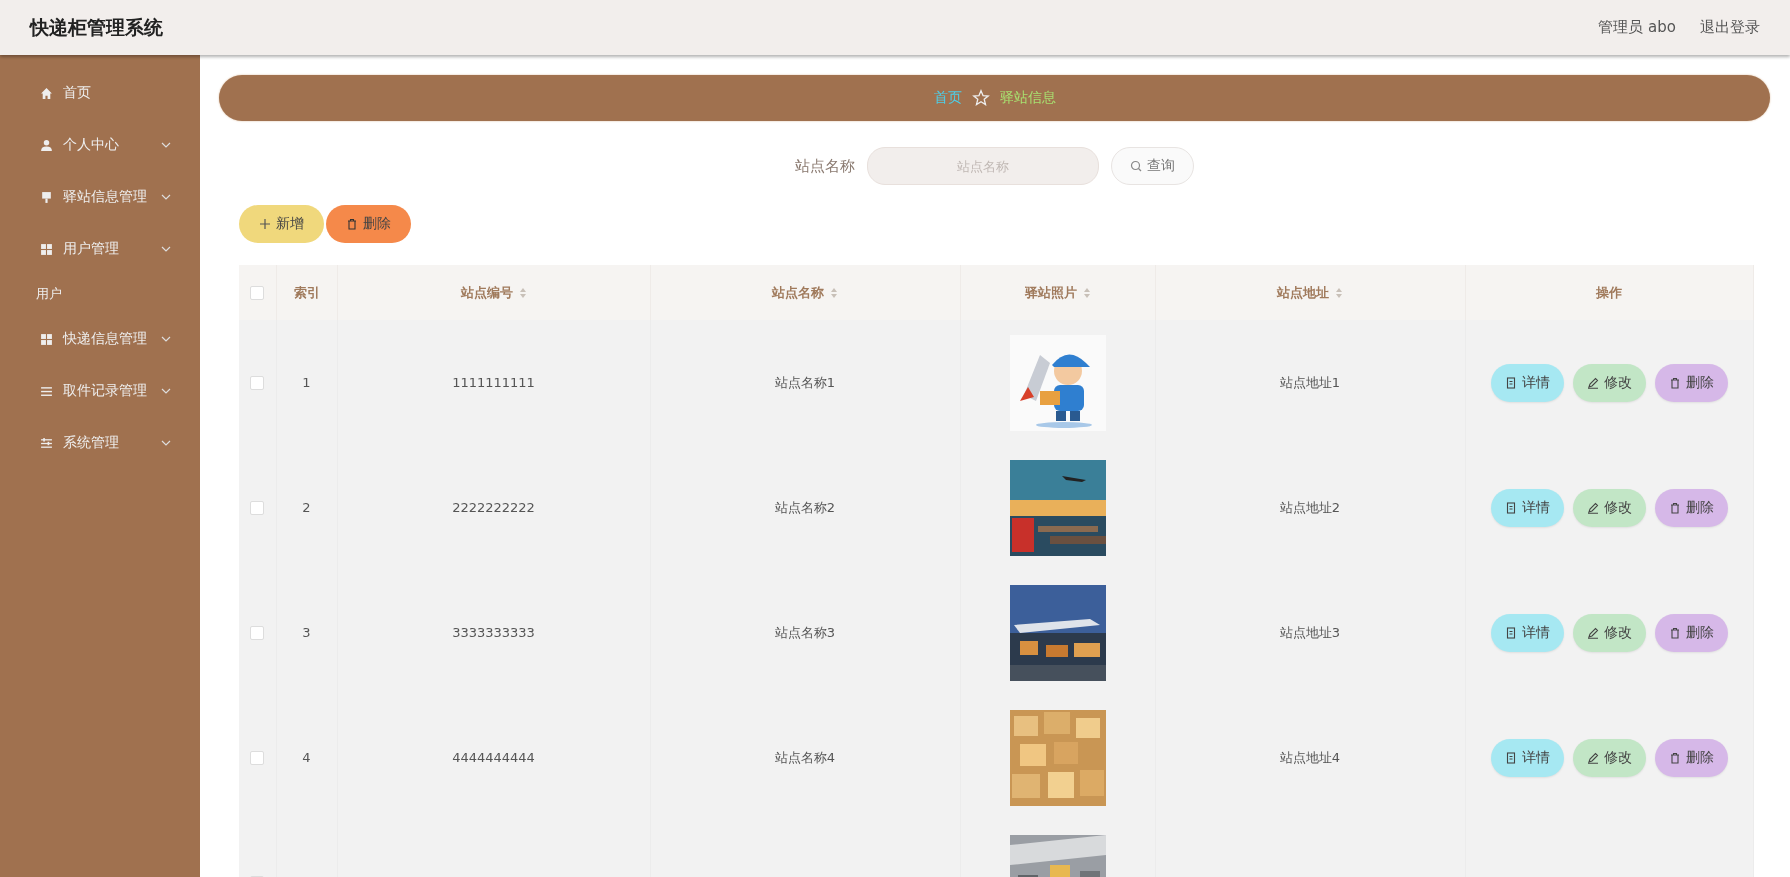  What do you see at coordinates (100, 249) in the screenshot?
I see `sidebar-item: 用户管理` at bounding box center [100, 249].